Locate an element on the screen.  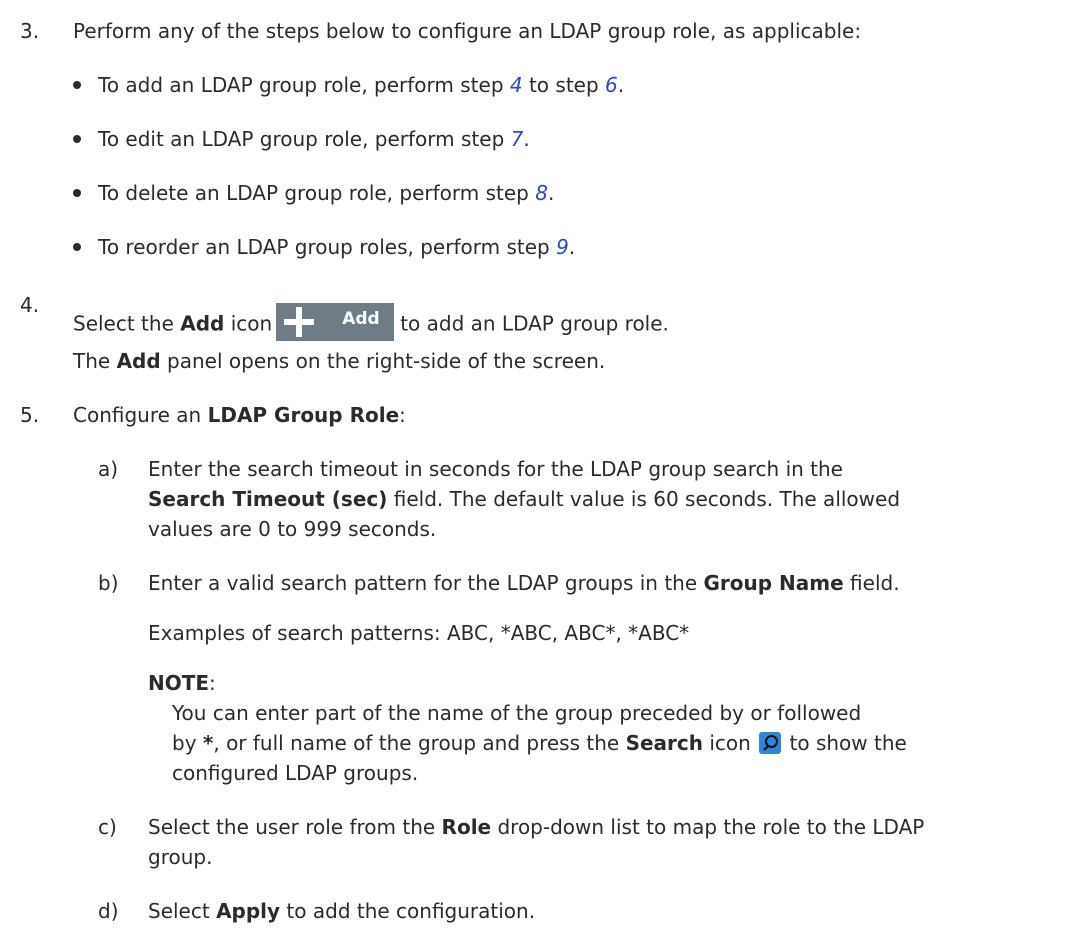
link-step-4: 4 is located at coordinates (516, 85).